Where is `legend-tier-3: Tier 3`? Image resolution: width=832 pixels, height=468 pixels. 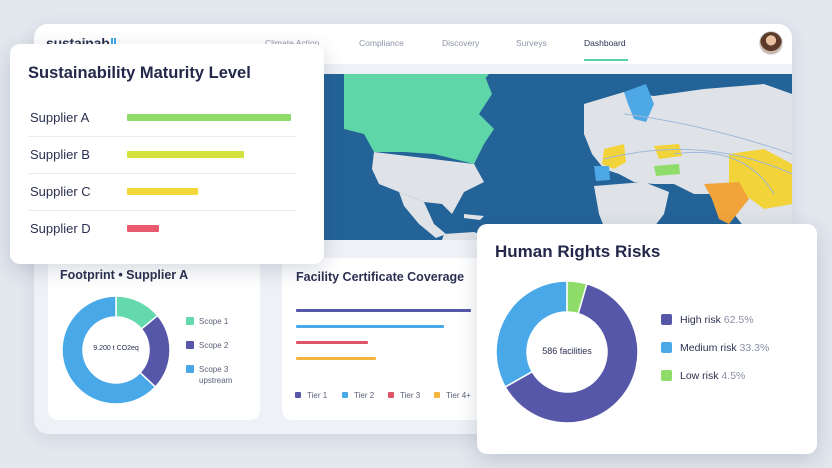 legend-tier-3: Tier 3 is located at coordinates (404, 395).